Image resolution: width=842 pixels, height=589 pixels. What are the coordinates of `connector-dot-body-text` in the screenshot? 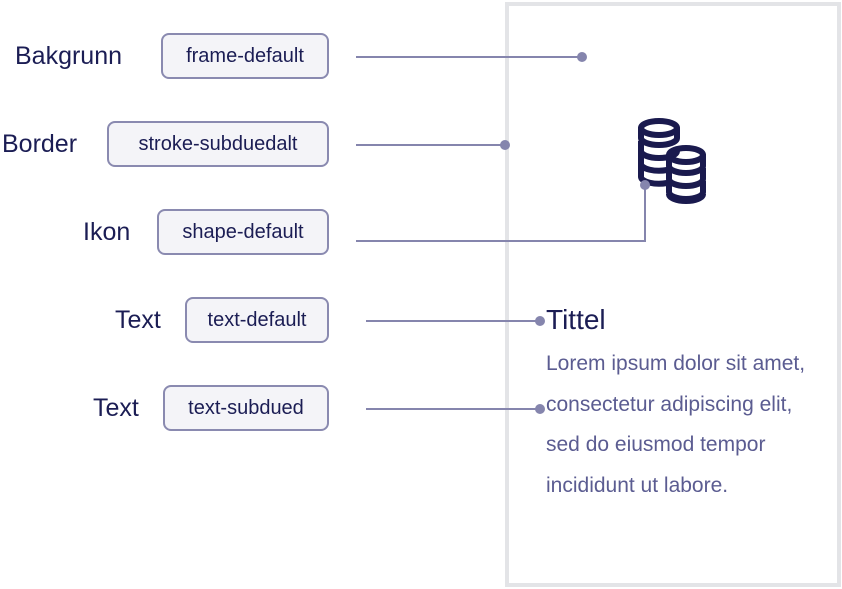 It's located at (540, 409).